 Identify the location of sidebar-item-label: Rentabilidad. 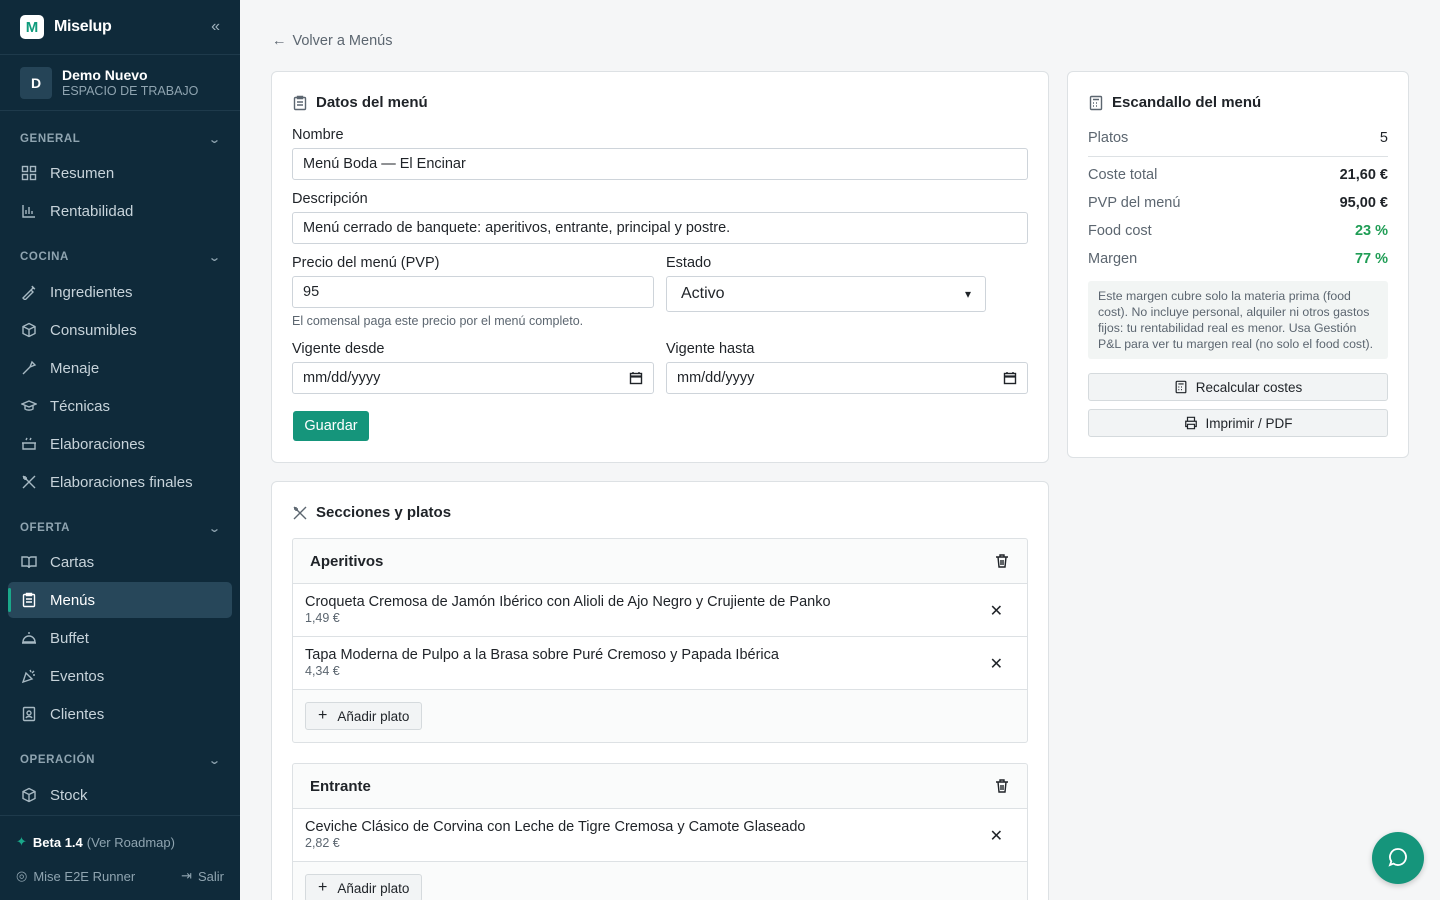
(92, 211).